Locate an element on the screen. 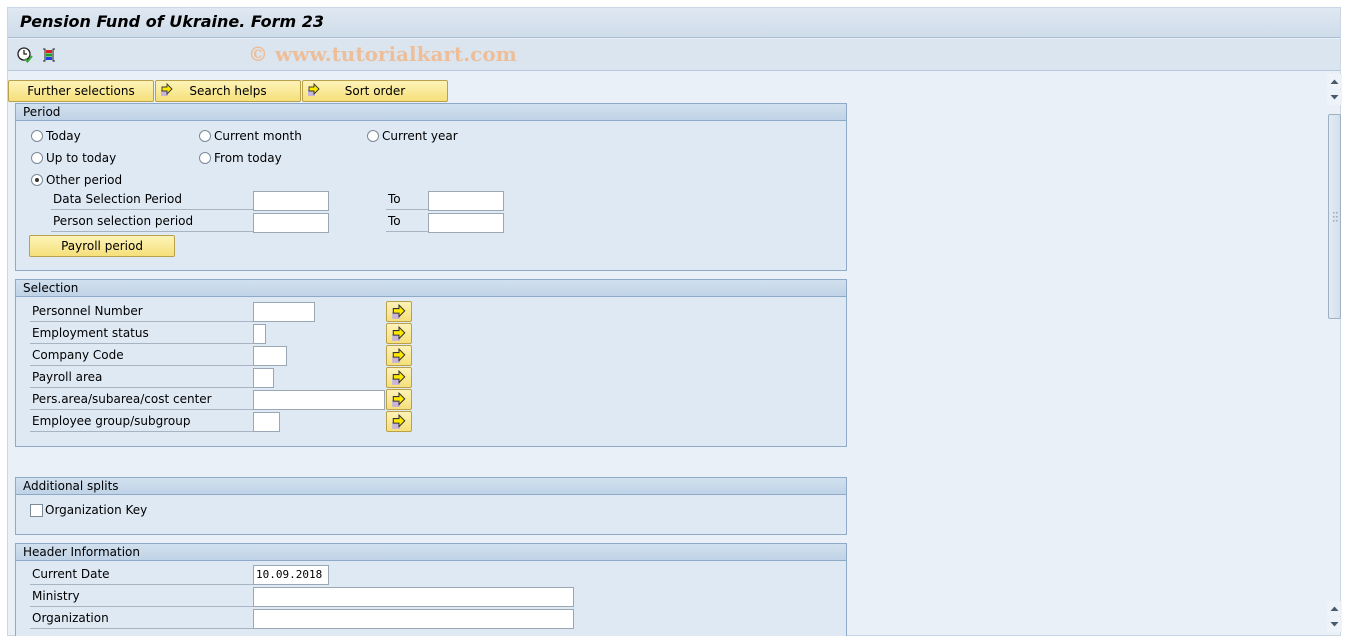  scroll-down-button-bottom is located at coordinates (1334, 624).